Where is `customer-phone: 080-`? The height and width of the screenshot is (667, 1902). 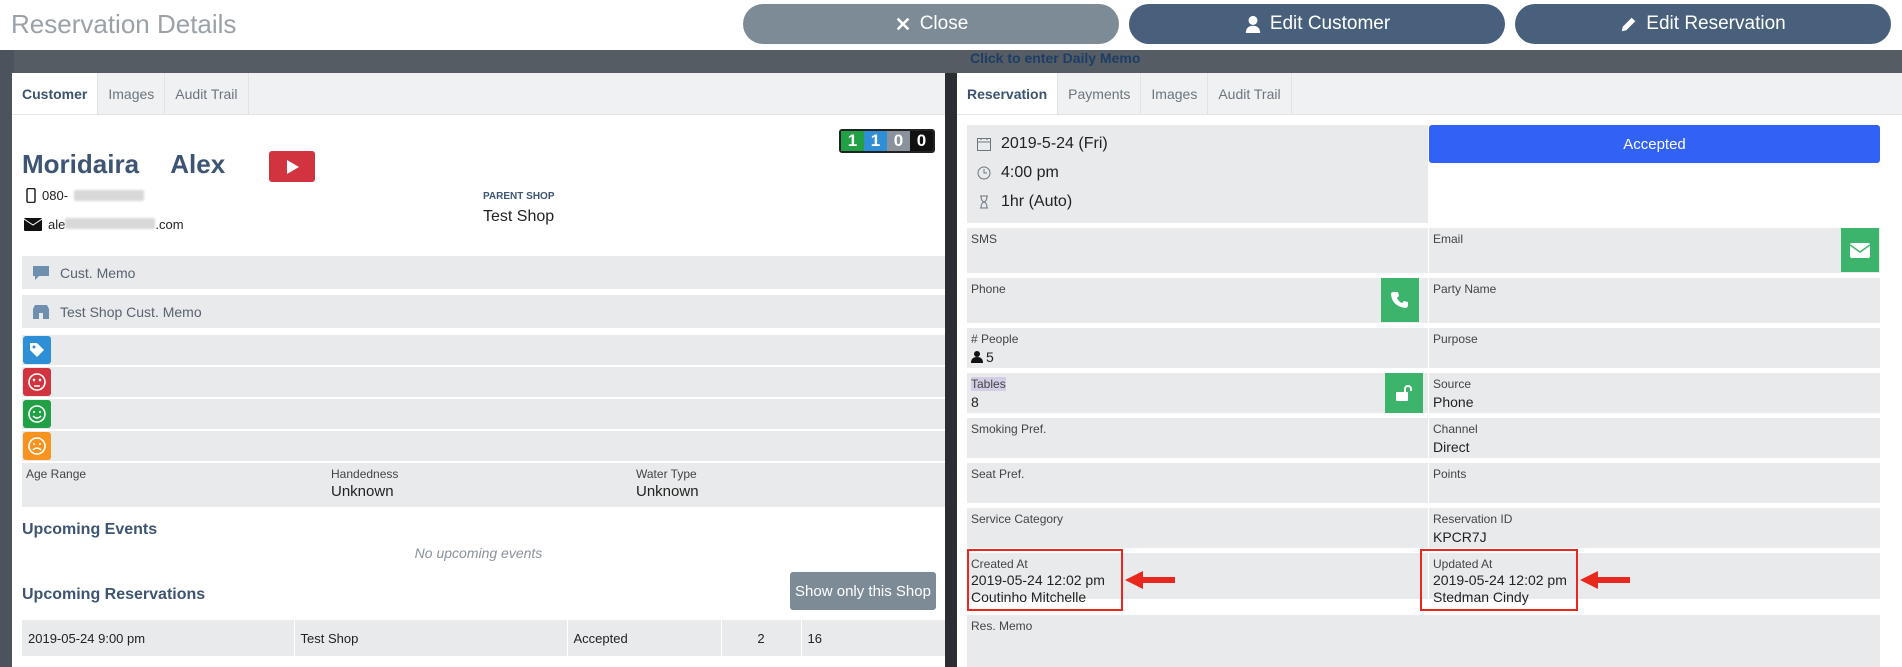 customer-phone: 080- is located at coordinates (85, 195).